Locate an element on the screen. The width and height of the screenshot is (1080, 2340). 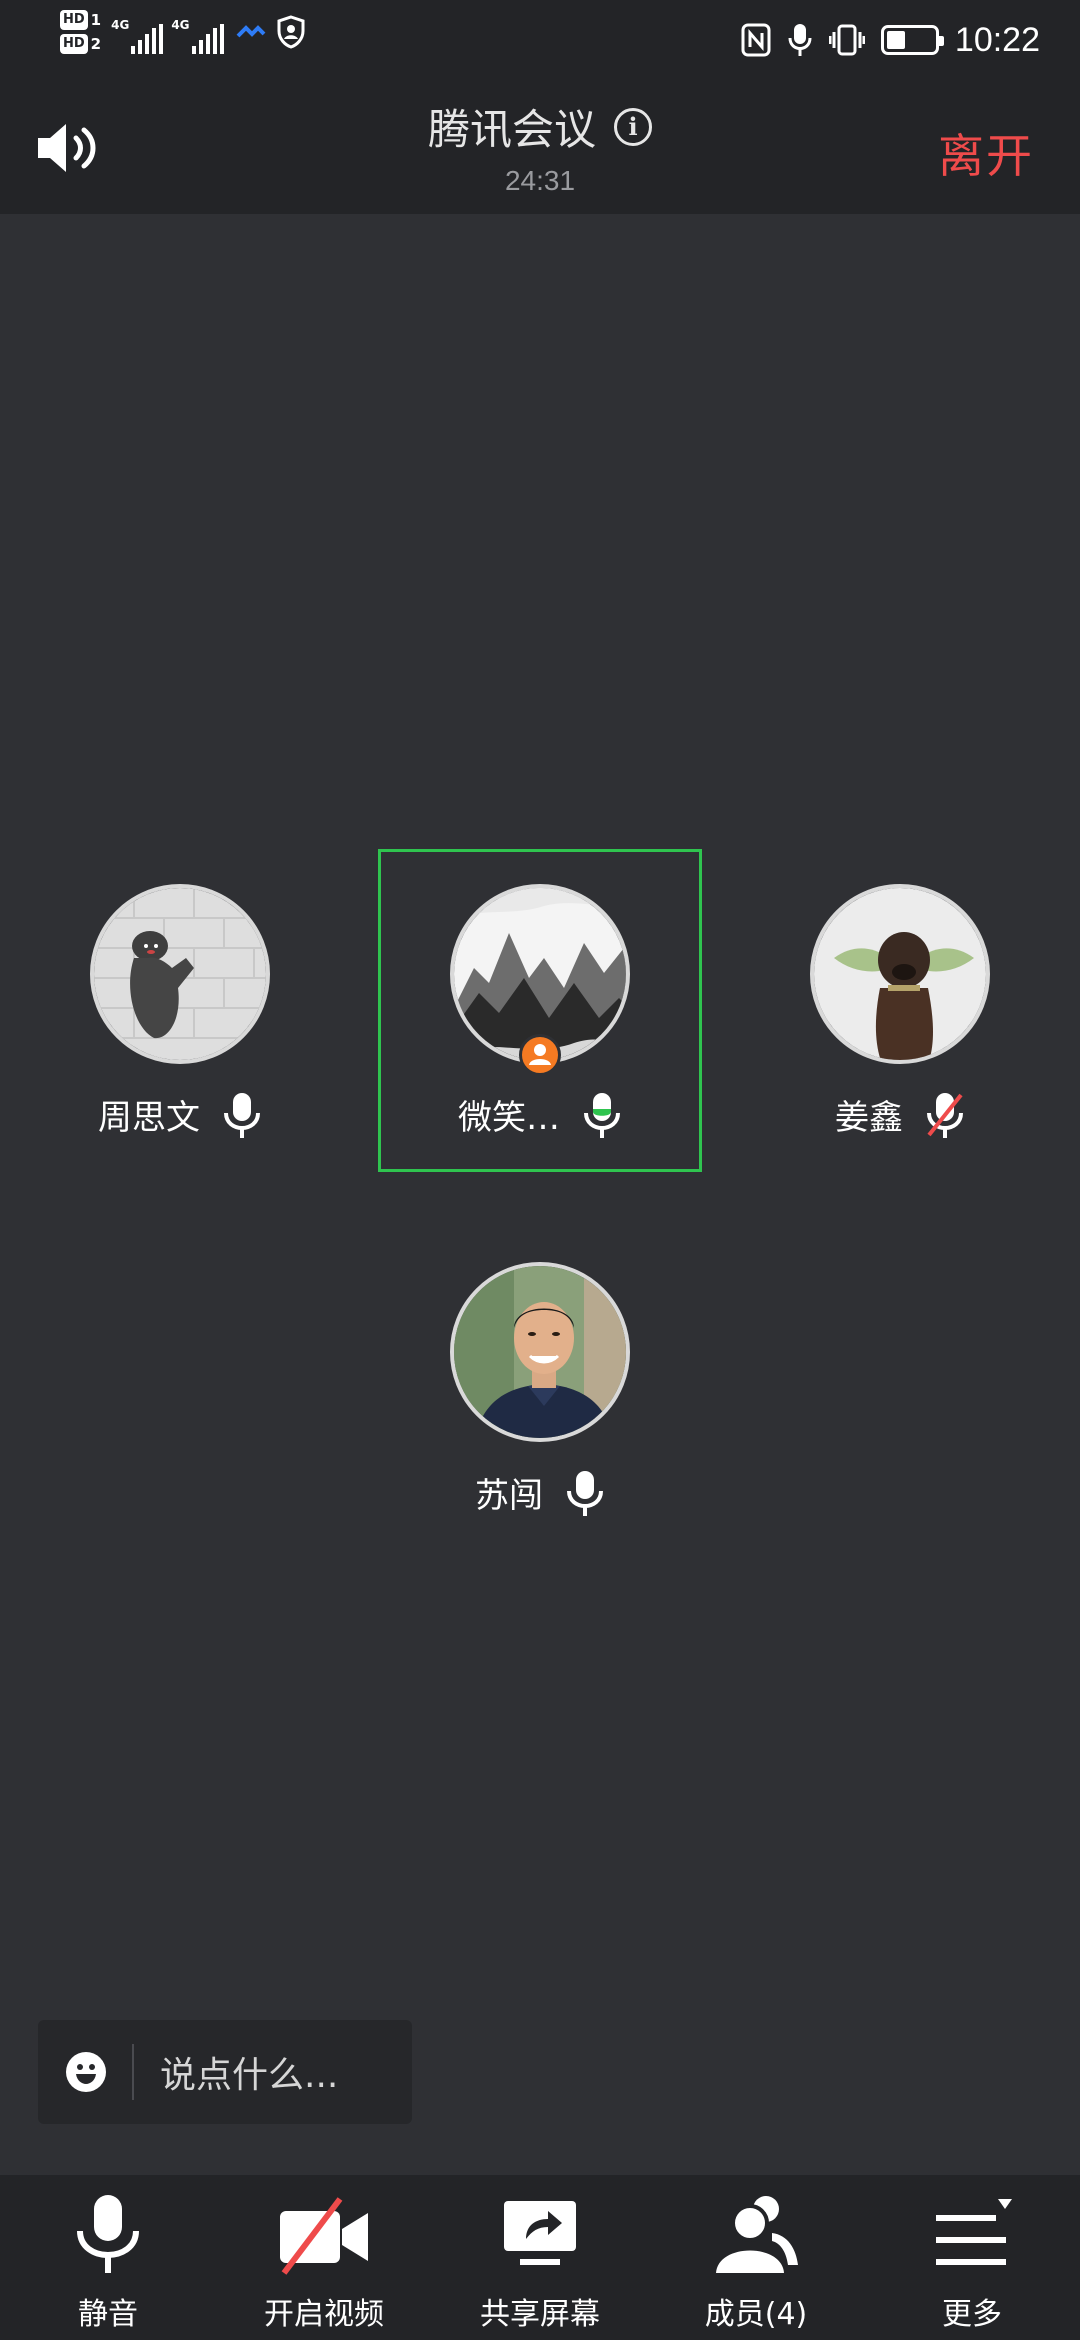
clock: 10:22 is located at coordinates (997, 39).